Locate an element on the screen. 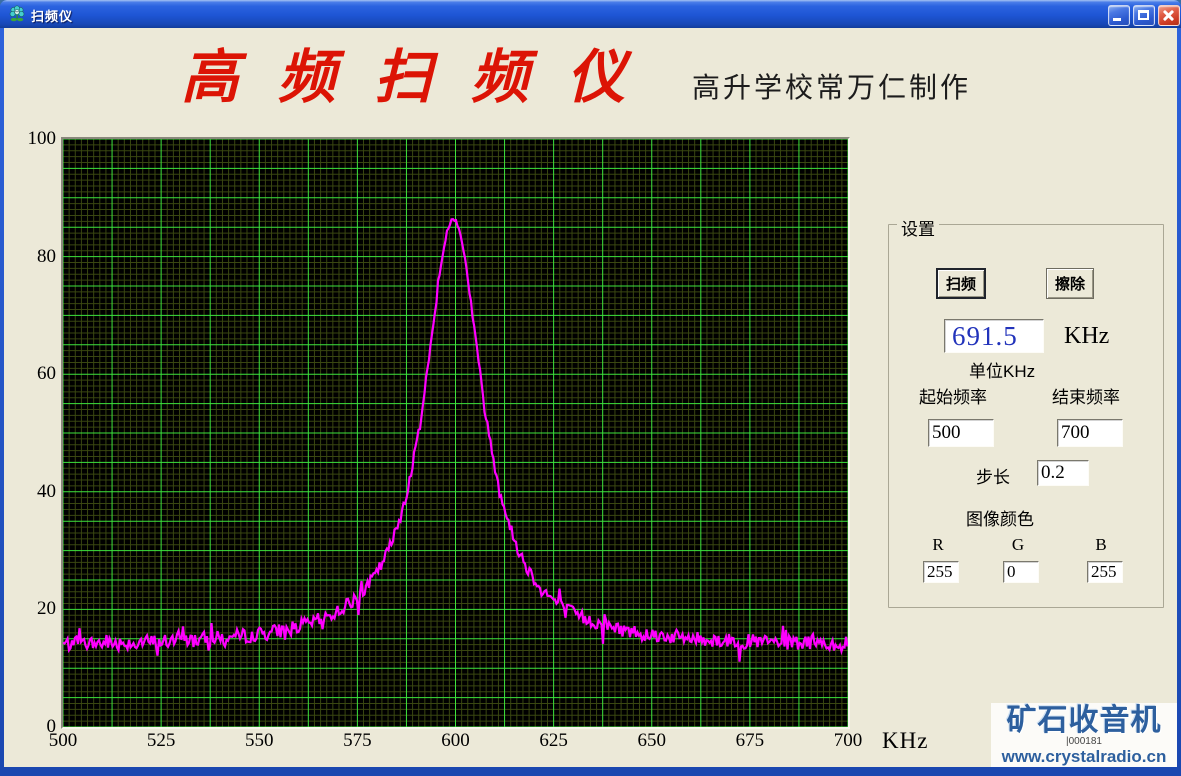  erase-button: 擦除 is located at coordinates (1070, 283).